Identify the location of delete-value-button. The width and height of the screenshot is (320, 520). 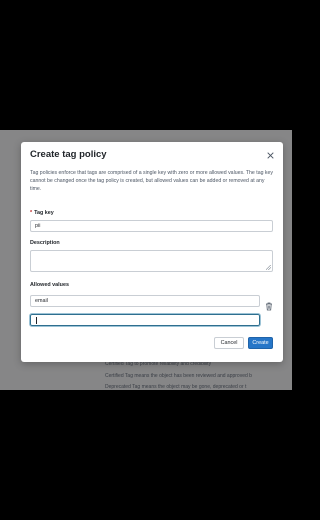
(269, 304).